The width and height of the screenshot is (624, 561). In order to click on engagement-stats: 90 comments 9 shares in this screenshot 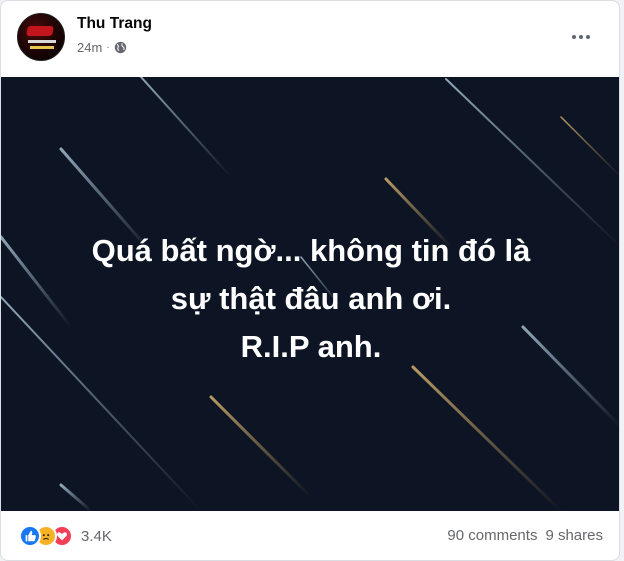, I will do `click(525, 535)`.